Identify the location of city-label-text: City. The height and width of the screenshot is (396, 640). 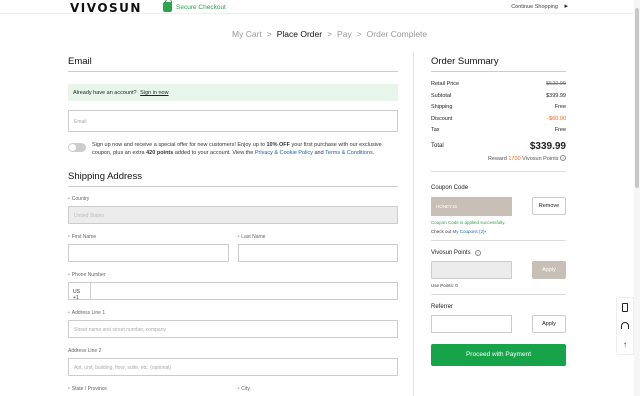
(245, 389).